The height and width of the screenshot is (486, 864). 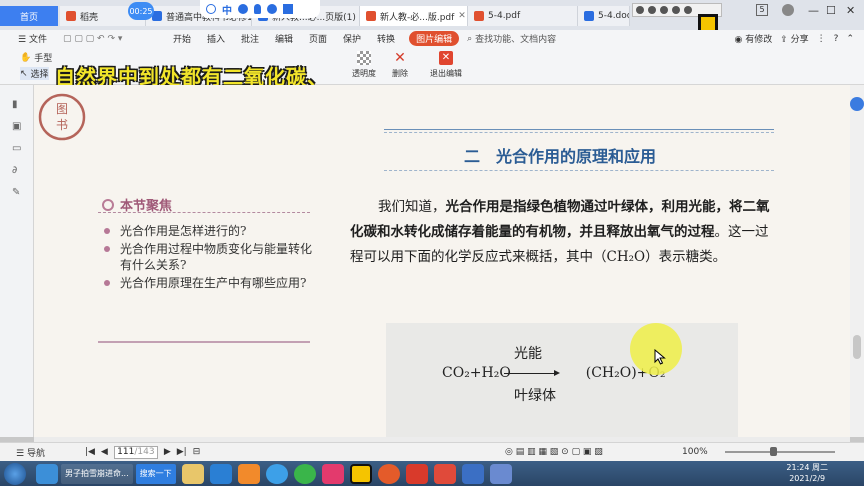 What do you see at coordinates (807, 473) in the screenshot?
I see `system-clock: 21:24 周二 2021/2/9` at bounding box center [807, 473].